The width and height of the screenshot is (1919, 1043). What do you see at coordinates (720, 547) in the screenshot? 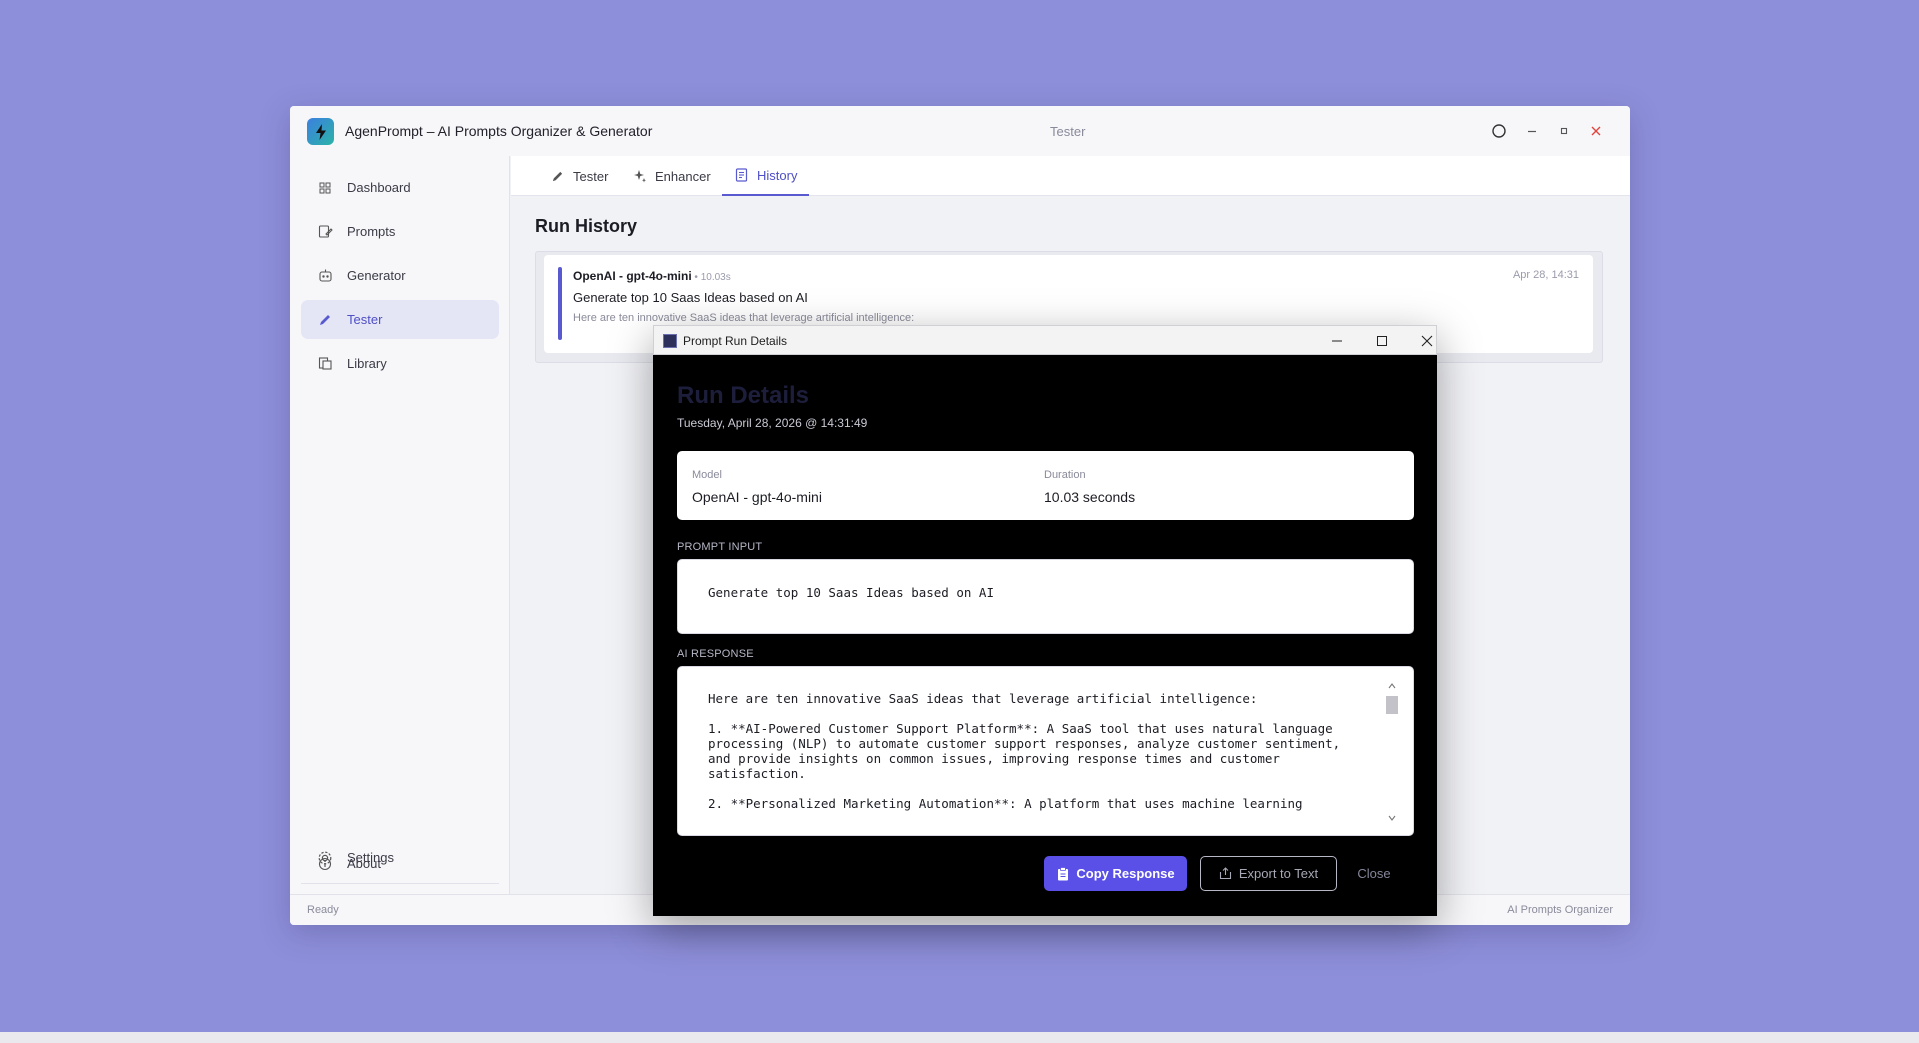
I see `prompt-input-label: PROMPT INPUT` at bounding box center [720, 547].